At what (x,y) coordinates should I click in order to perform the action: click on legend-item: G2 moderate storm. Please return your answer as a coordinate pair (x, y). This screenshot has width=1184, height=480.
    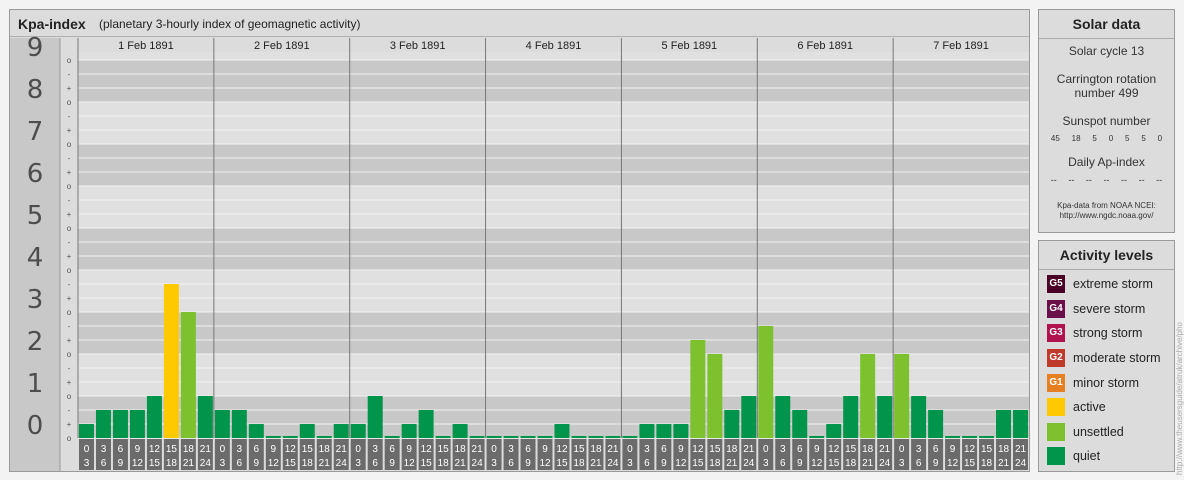
    Looking at the image, I should click on (1106, 358).